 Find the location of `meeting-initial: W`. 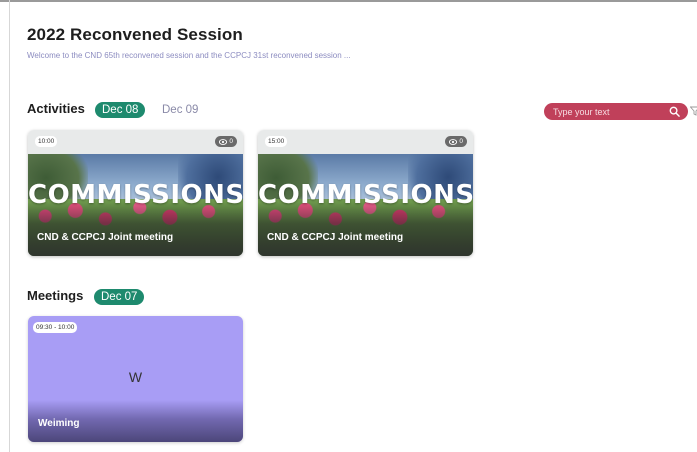

meeting-initial: W is located at coordinates (135, 377).